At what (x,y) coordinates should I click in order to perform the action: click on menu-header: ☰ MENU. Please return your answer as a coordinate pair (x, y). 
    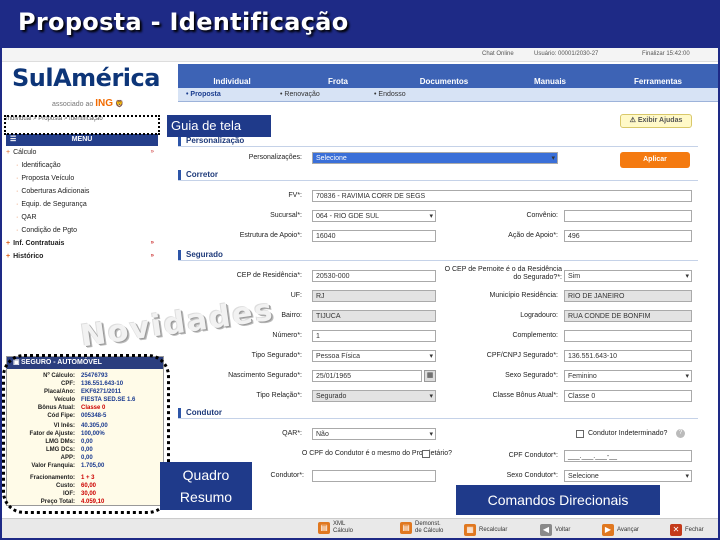
    Looking at the image, I should click on (82, 140).